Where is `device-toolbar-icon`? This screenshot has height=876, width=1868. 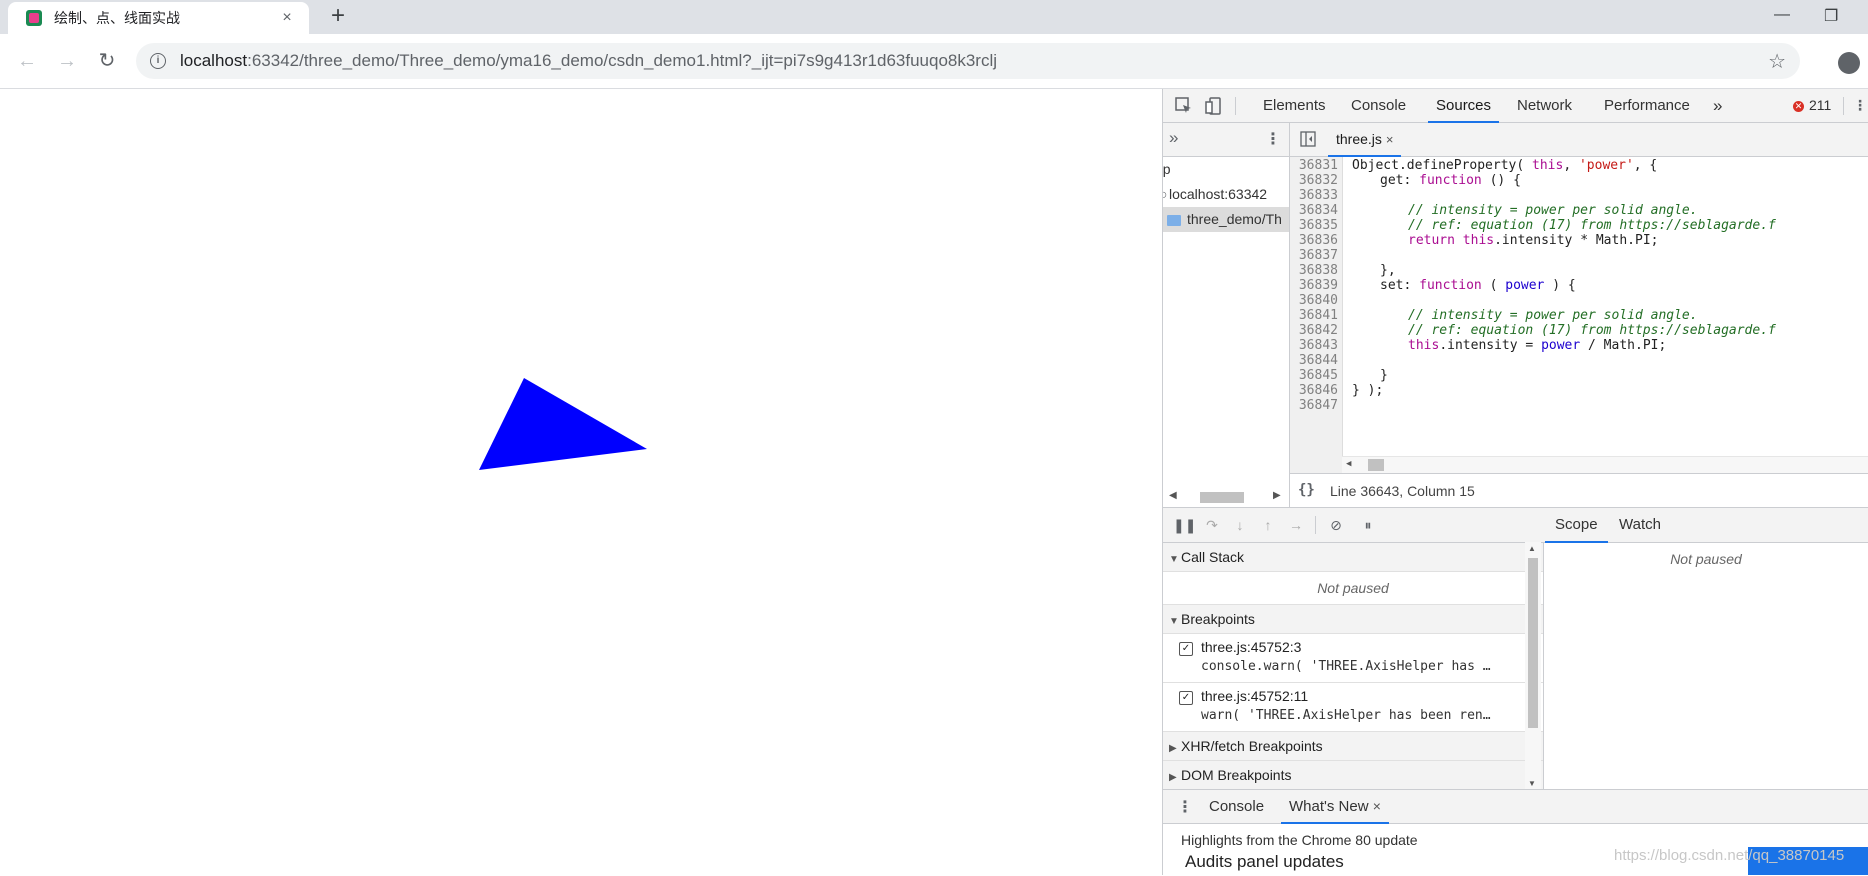
device-toolbar-icon is located at coordinates (1214, 106).